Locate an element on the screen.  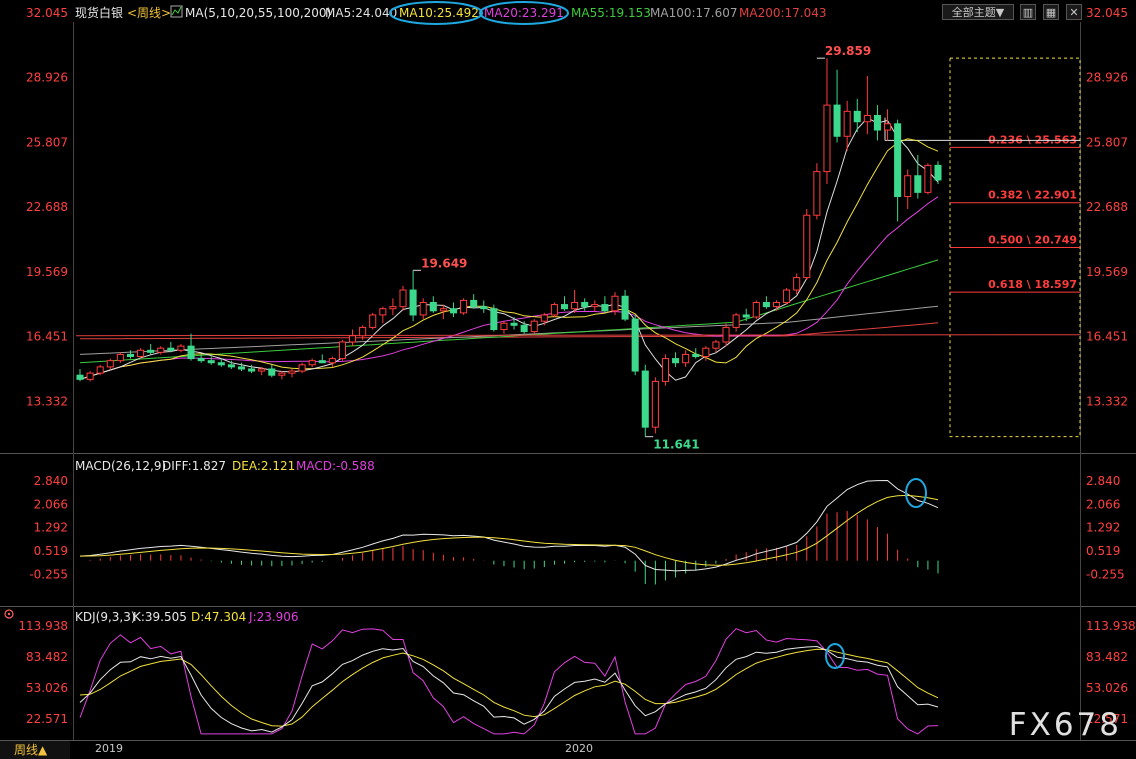
kdj-tick-right: 83.482 is located at coordinates (1107, 657).